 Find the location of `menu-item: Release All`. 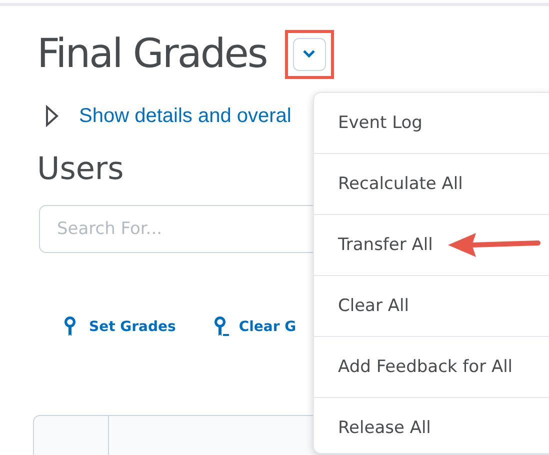

menu-item: Release All is located at coordinates (431, 426).